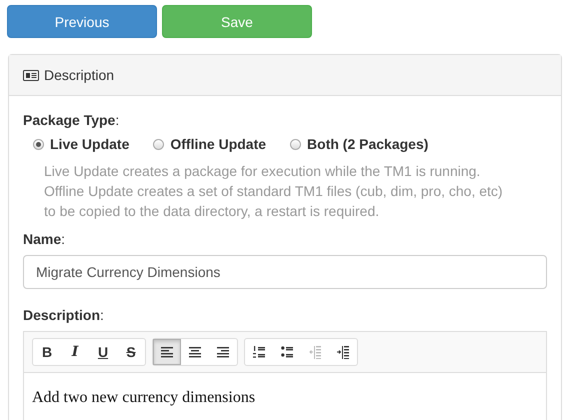  Describe the element at coordinates (131, 352) in the screenshot. I see `strike-button: S` at that location.